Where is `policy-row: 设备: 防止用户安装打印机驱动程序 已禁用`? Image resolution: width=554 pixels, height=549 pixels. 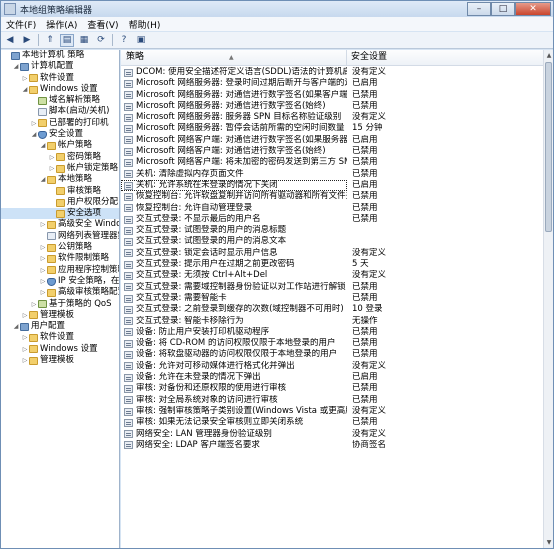 policy-row: 设备: 防止用户安装打印机驱动程序 已禁用 is located at coordinates (332, 332).